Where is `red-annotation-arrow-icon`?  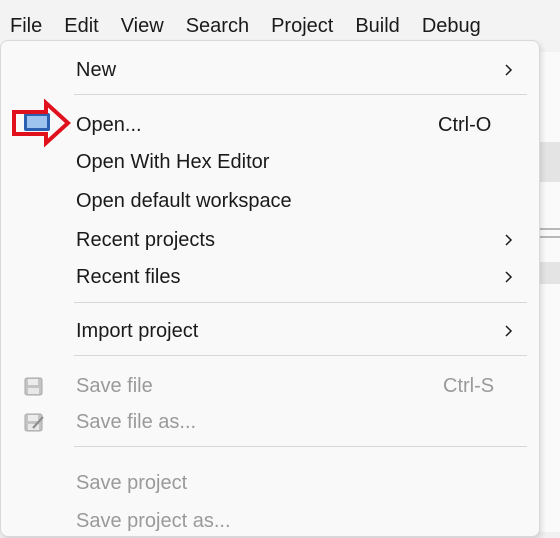 red-annotation-arrow-icon is located at coordinates (41, 123).